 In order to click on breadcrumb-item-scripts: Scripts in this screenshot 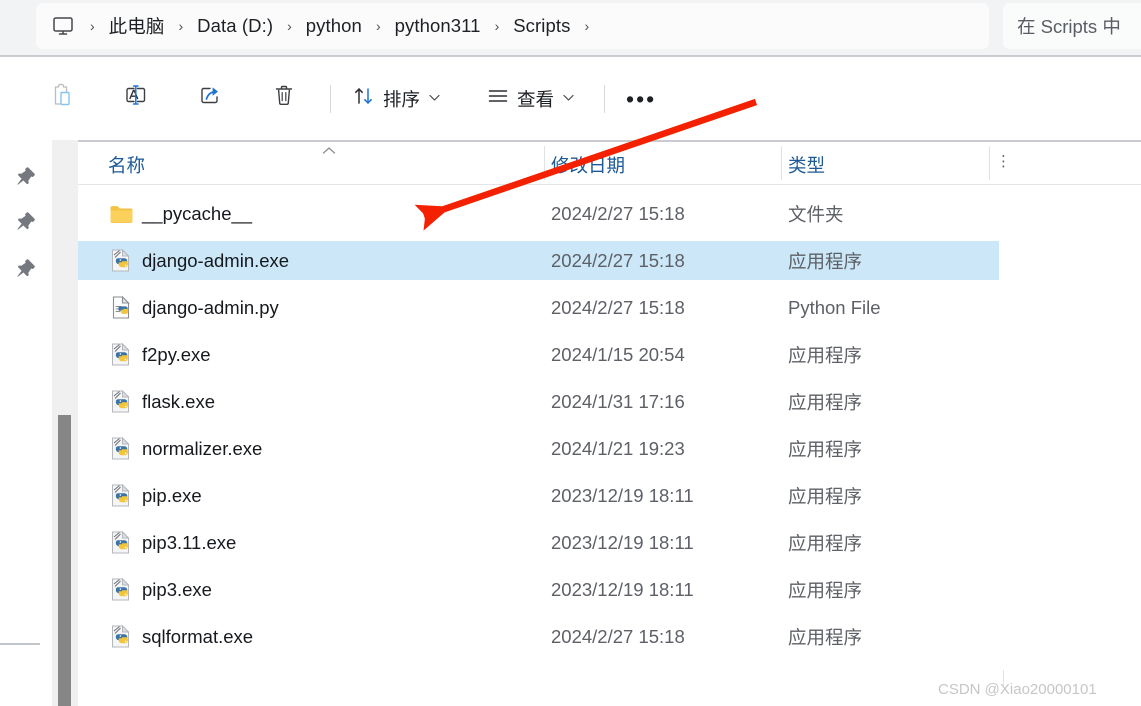, I will do `click(541, 26)`.